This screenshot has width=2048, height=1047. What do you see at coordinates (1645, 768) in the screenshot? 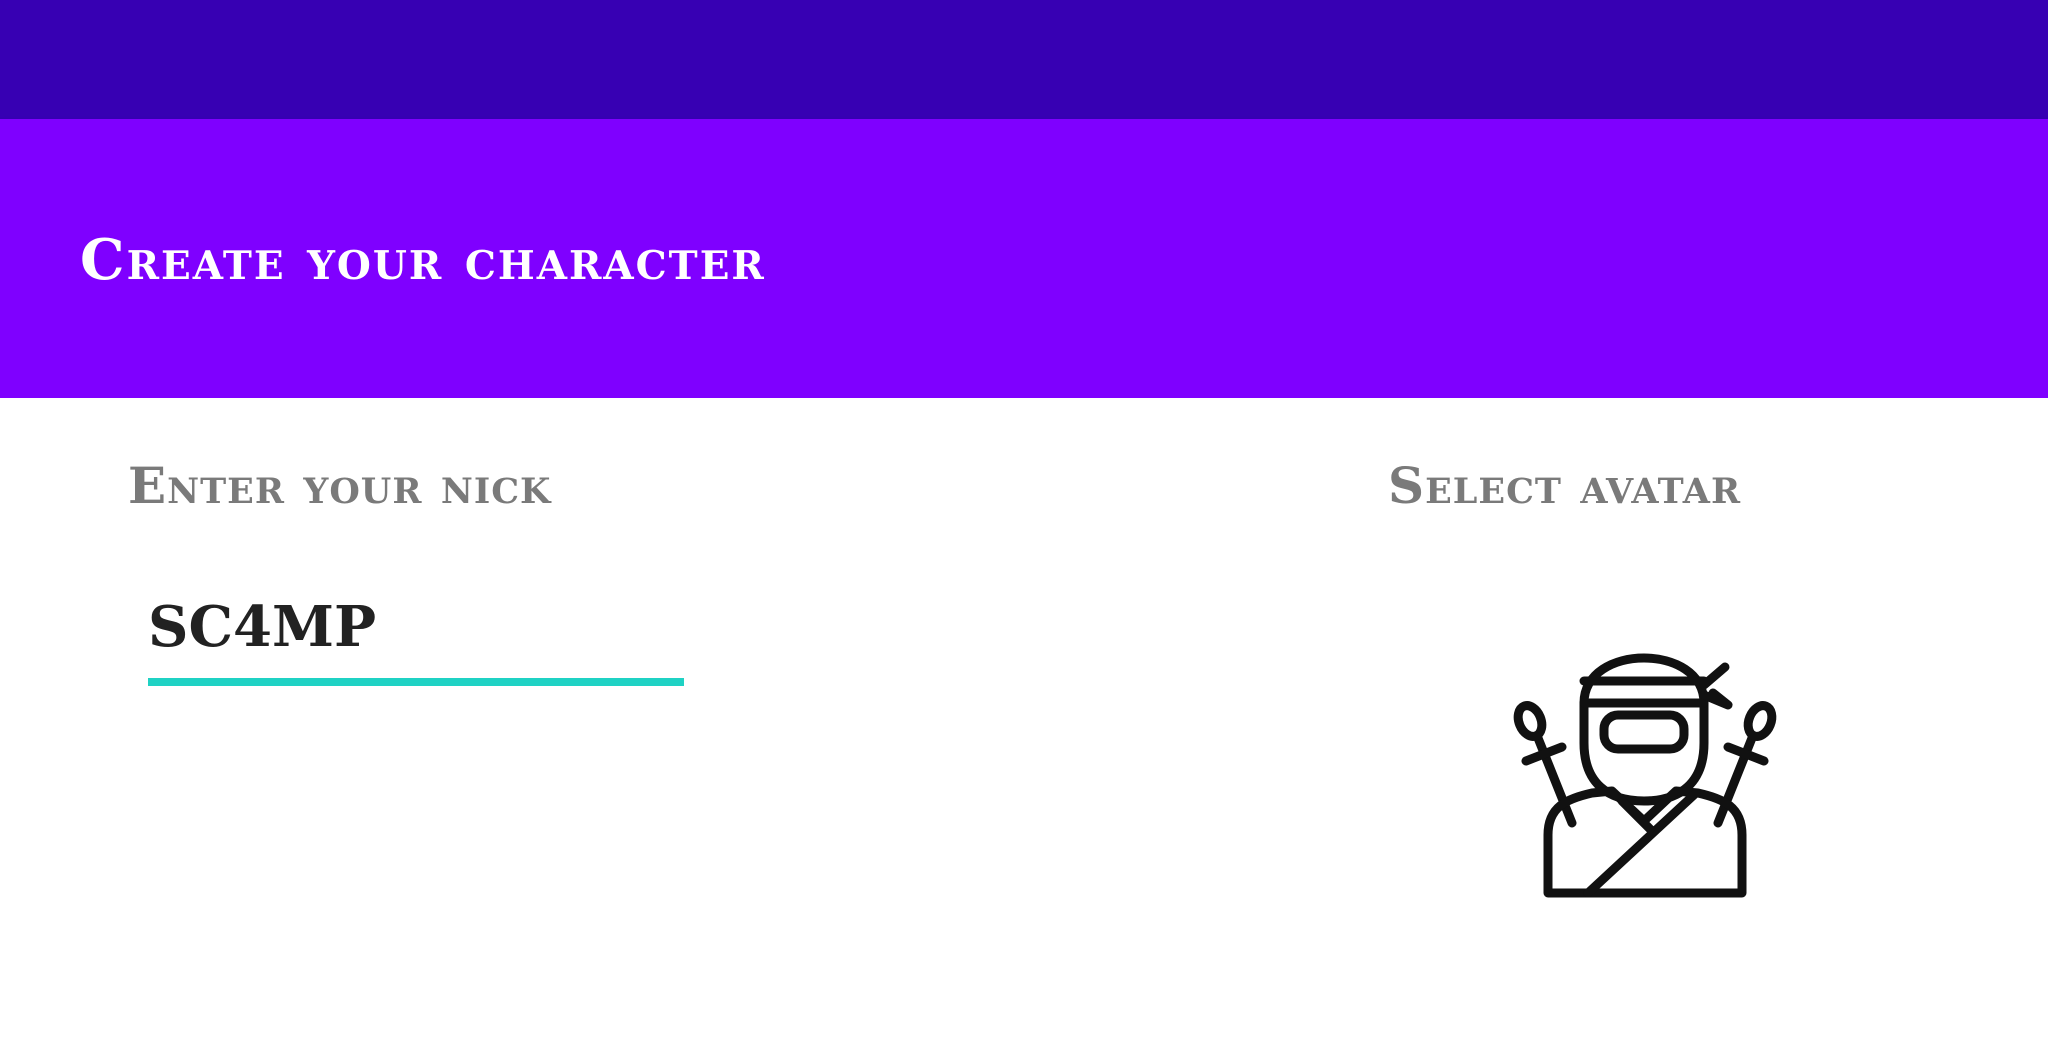
I see `ninja-icon` at bounding box center [1645, 768].